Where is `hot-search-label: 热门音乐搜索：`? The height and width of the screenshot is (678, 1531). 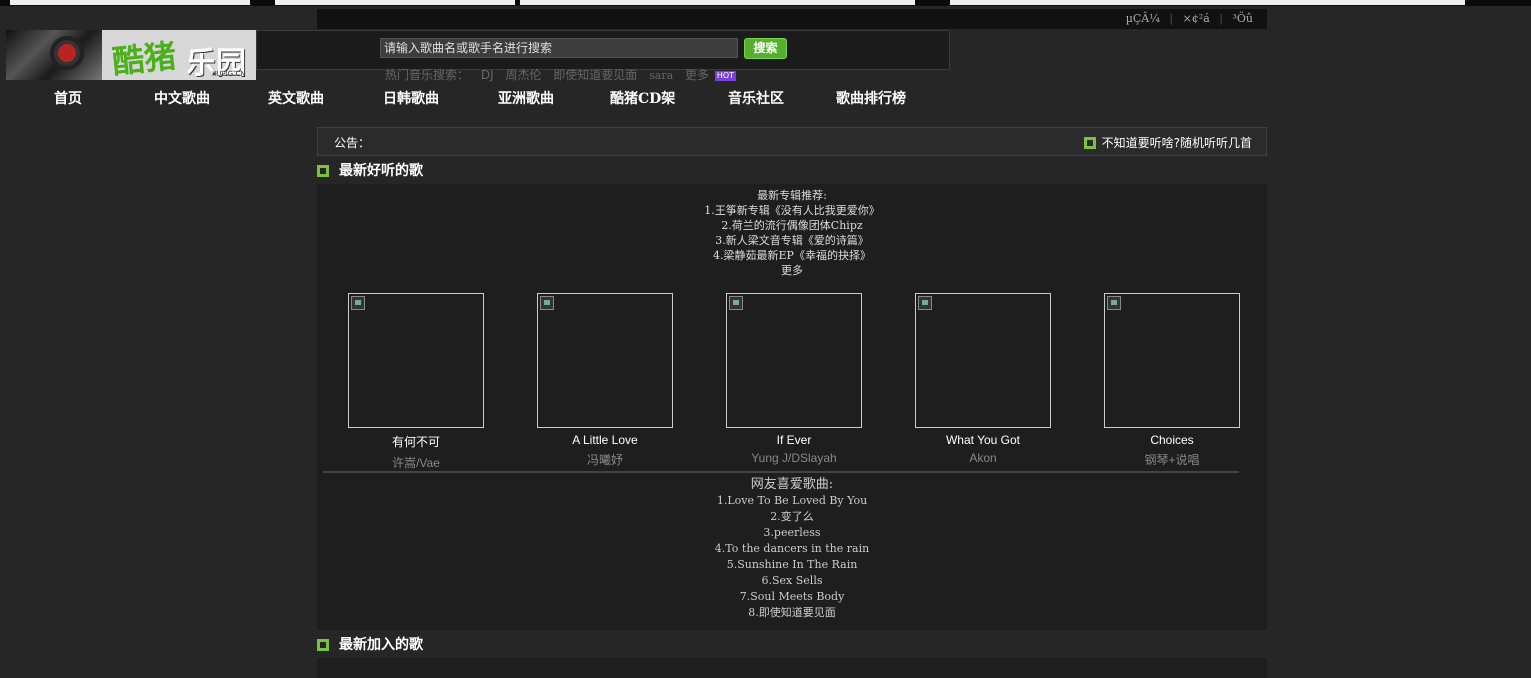 hot-search-label: 热门音乐搜索： is located at coordinates (427, 75).